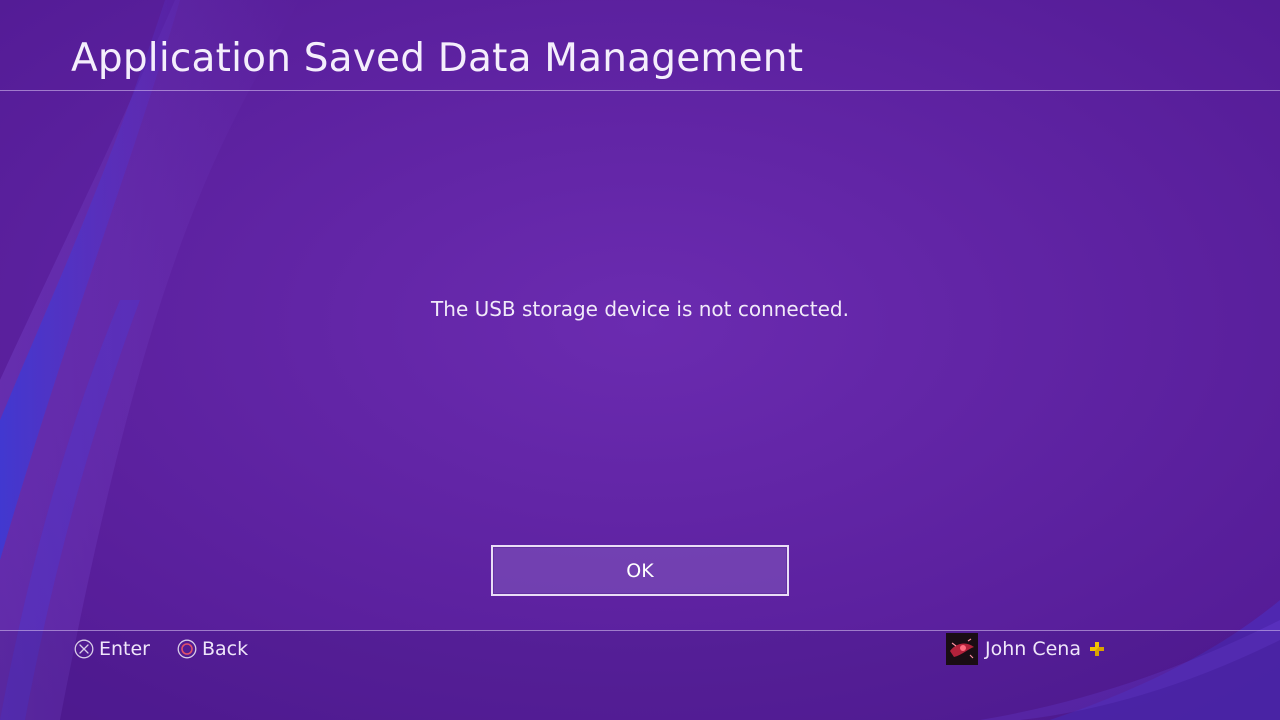  I want to click on ok-button: OK, so click(640, 570).